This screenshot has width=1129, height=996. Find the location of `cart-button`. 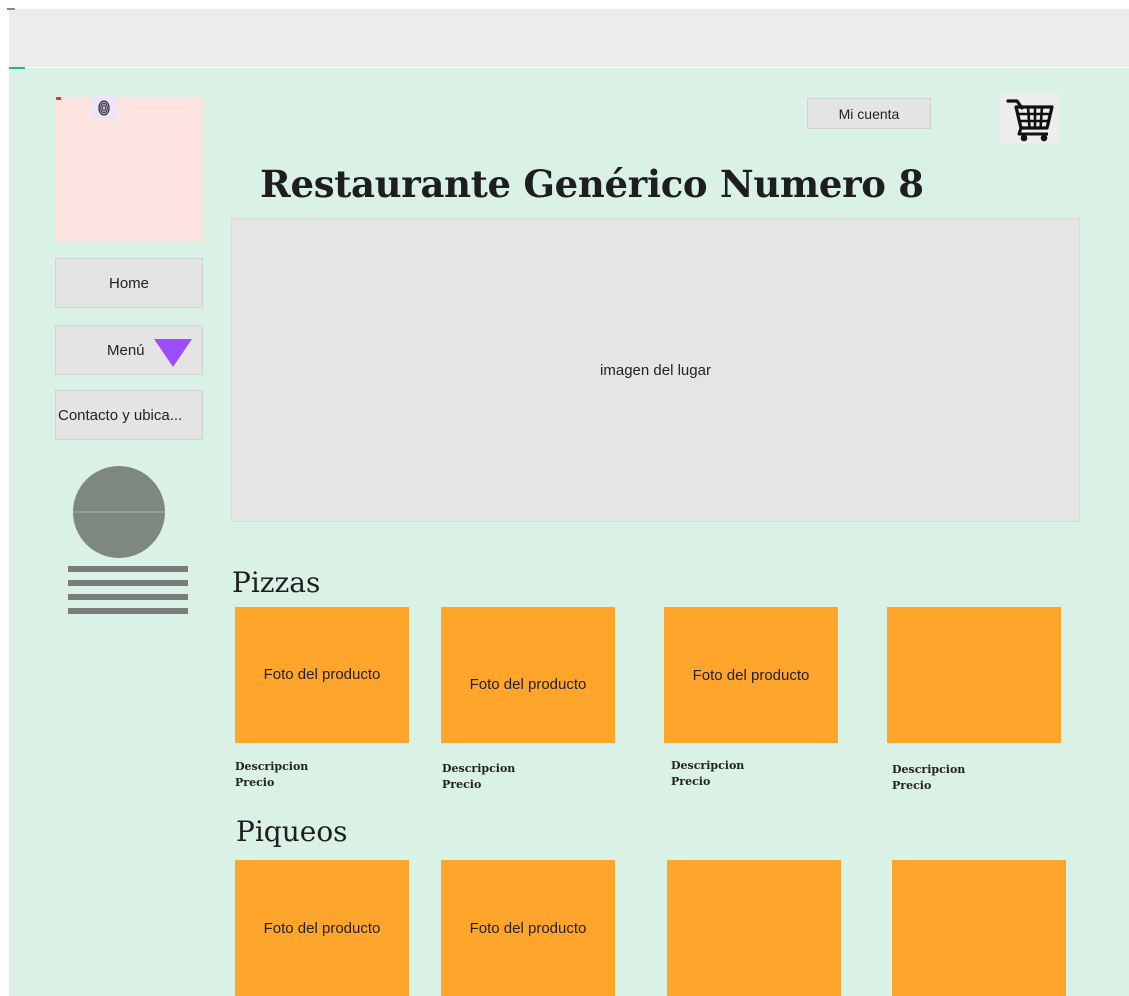

cart-button is located at coordinates (1030, 119).